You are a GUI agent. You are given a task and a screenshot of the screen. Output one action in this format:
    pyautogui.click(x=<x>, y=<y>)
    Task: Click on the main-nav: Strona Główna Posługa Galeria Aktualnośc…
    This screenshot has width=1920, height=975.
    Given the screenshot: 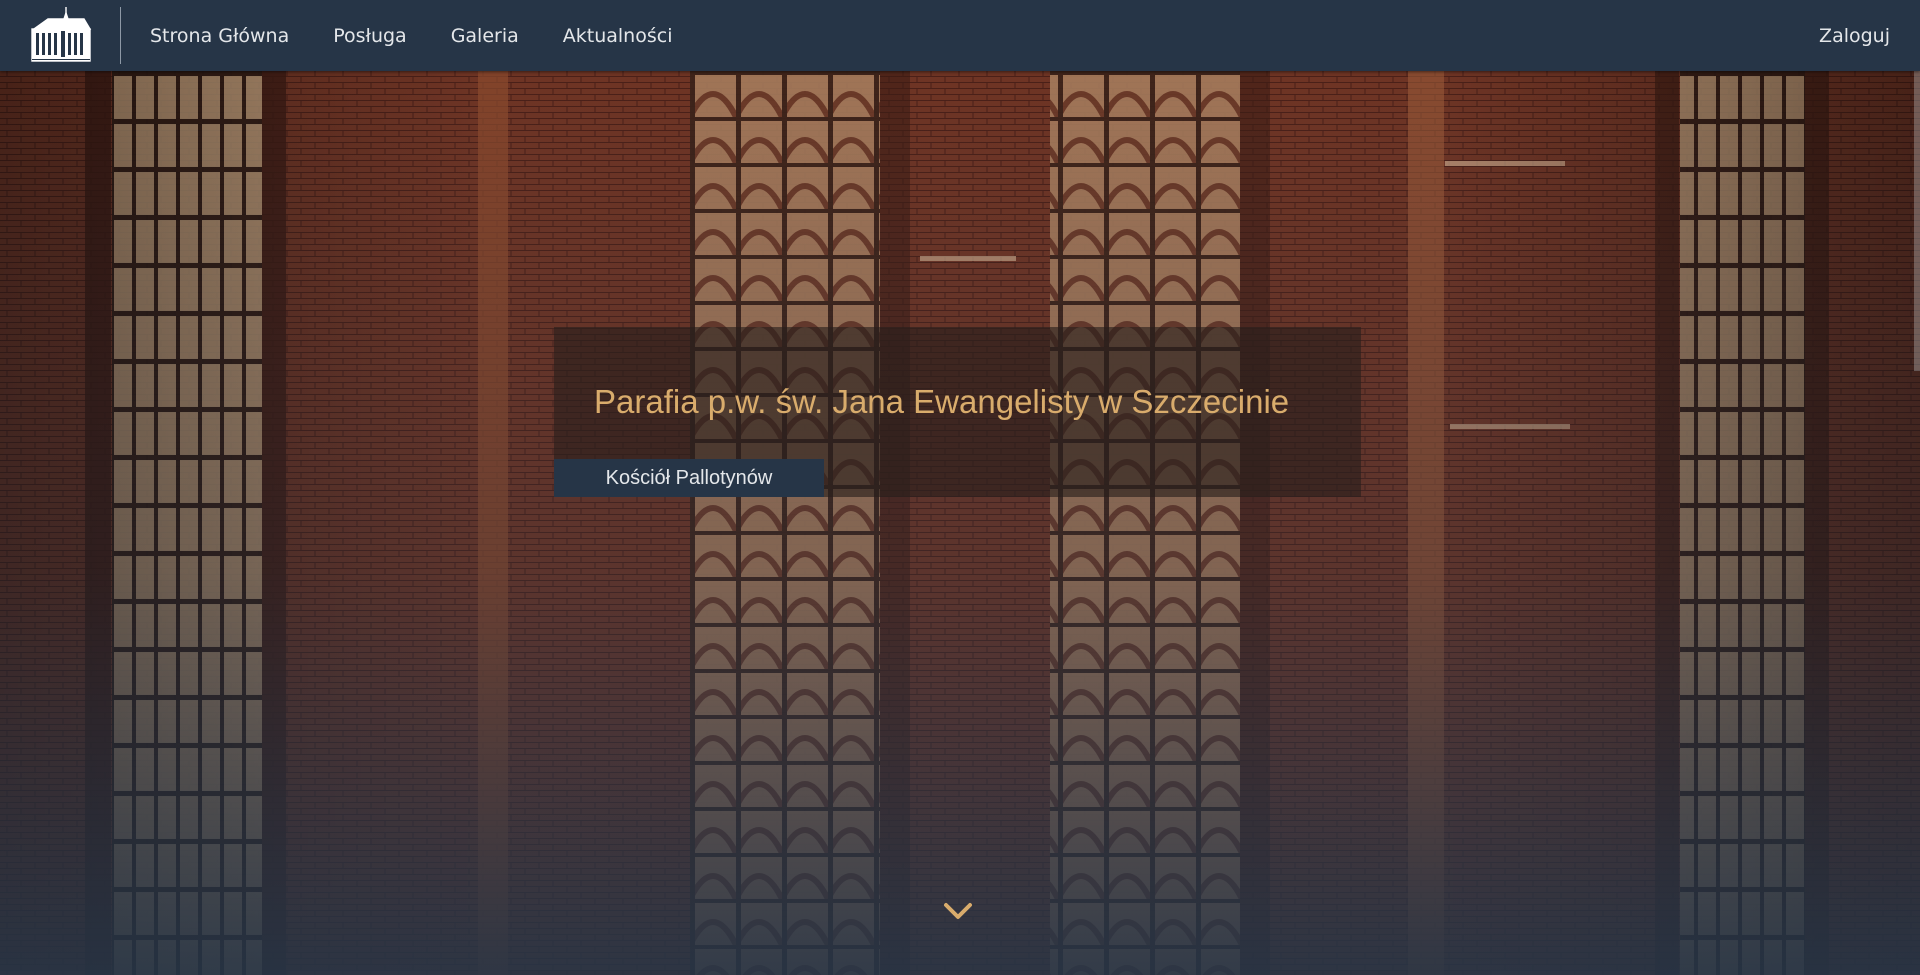 What is the action you would take?
    pyautogui.click(x=433, y=35)
    